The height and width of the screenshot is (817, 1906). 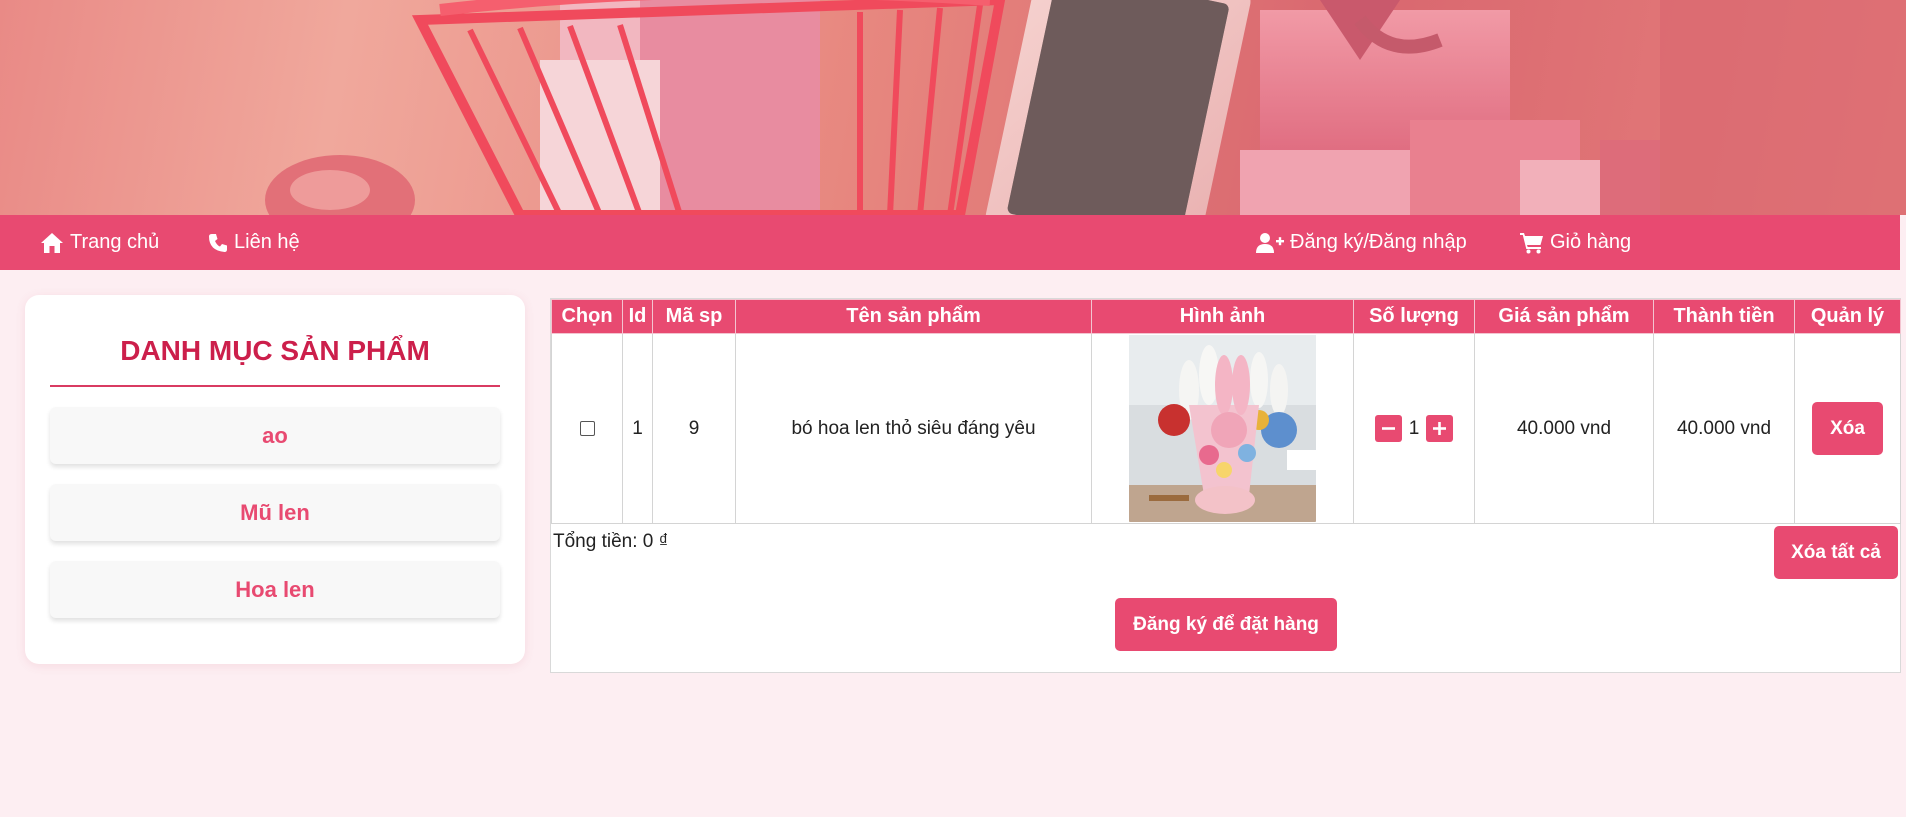 What do you see at coordinates (1591, 242) in the screenshot?
I see `nav-cart-label: Giỏ hàng` at bounding box center [1591, 242].